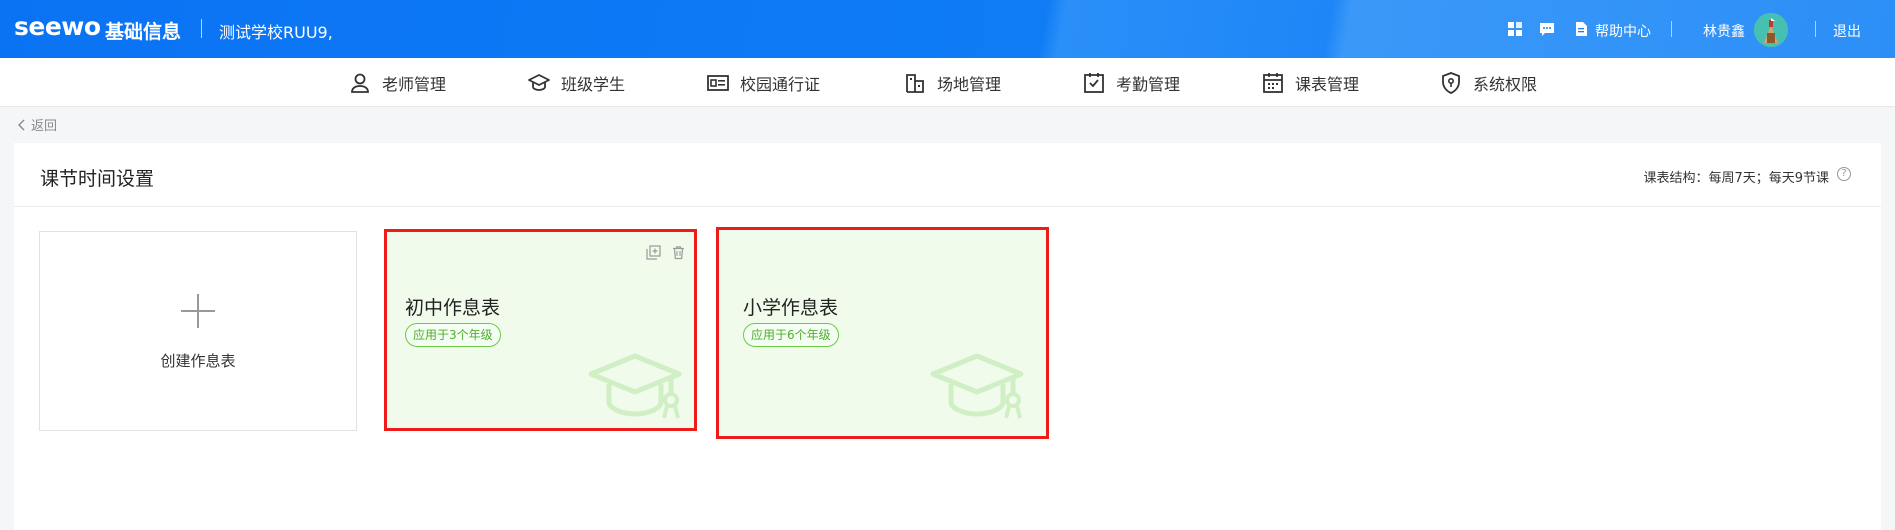  I want to click on nav-item-teachers: 老师管理, so click(397, 83).